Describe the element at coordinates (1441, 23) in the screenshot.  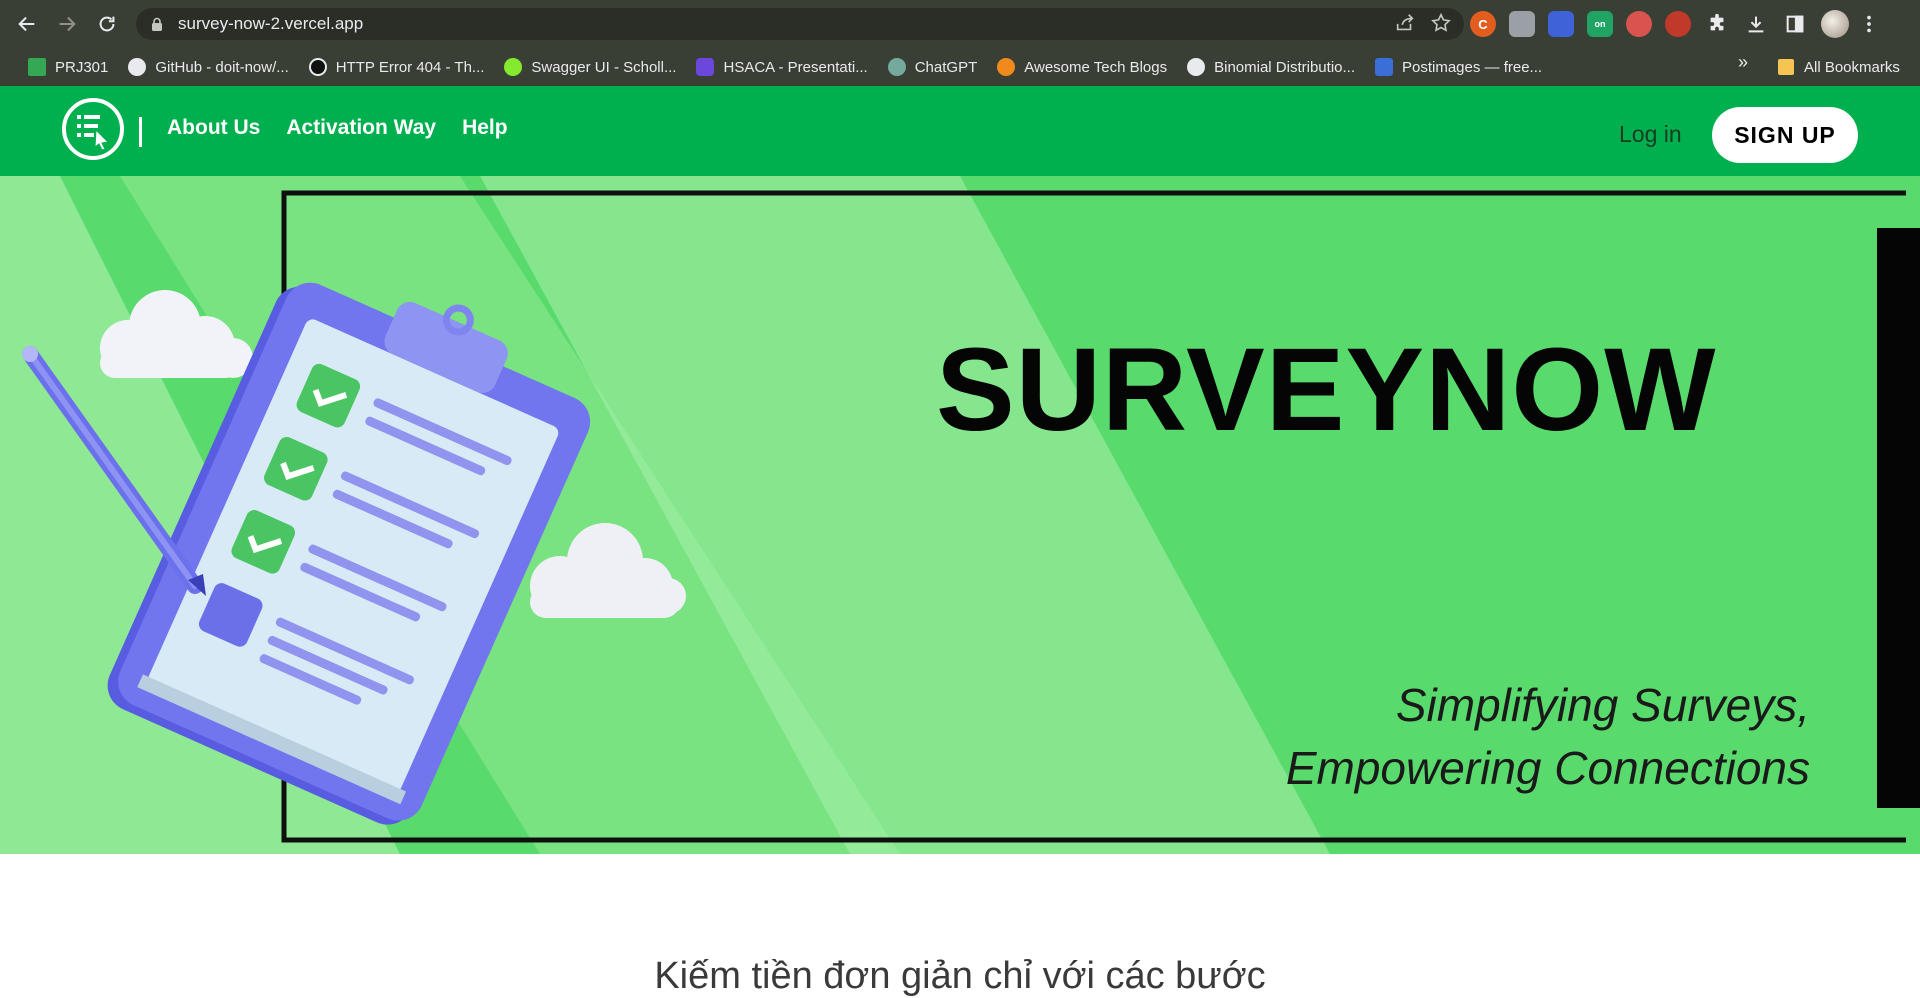
I see `bookmark-star-icon` at that location.